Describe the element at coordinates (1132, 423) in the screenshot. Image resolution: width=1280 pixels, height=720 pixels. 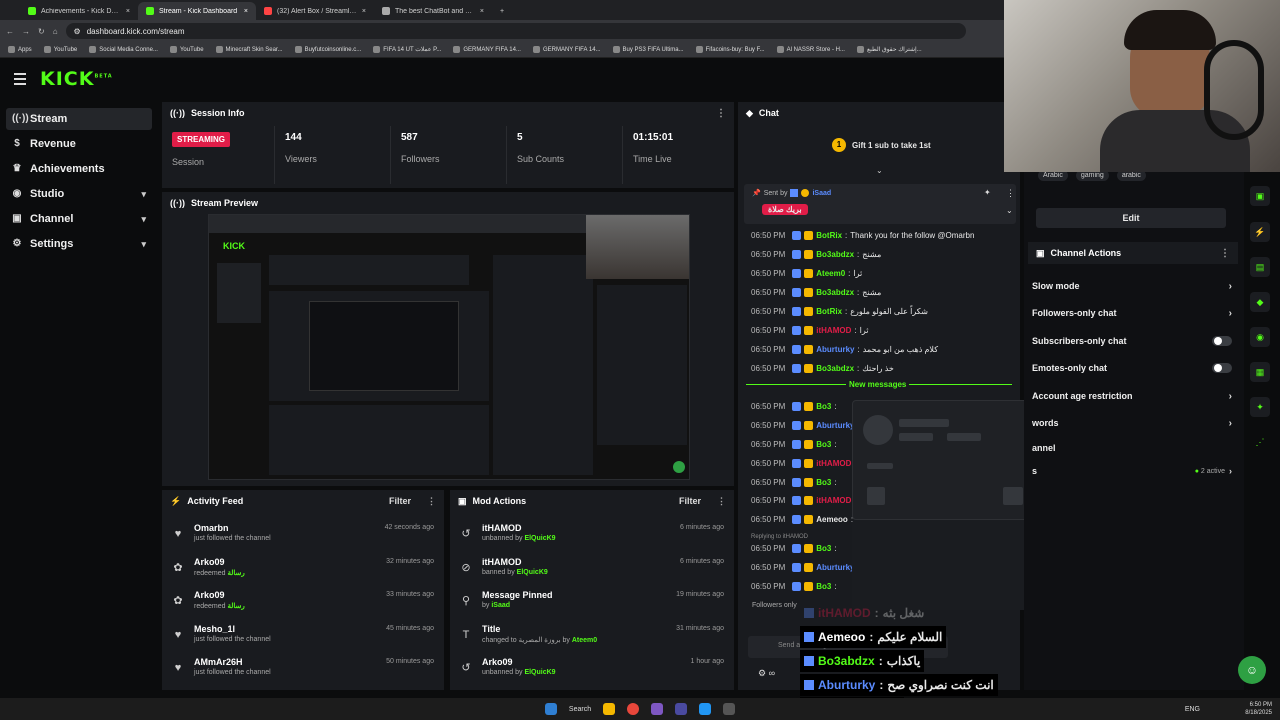
I see `channel-action-row: words ›` at that location.